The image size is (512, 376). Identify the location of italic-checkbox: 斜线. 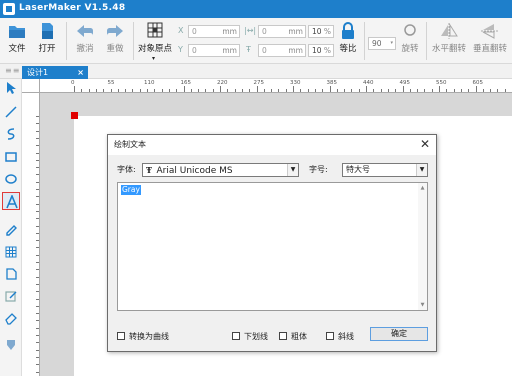
(340, 336).